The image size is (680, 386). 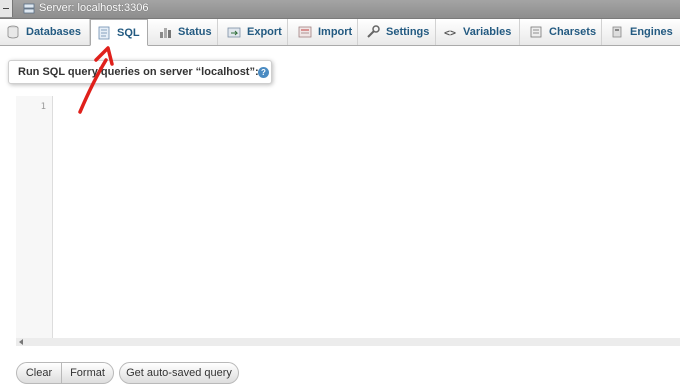 I want to click on tab-status-label: Status, so click(x=195, y=32).